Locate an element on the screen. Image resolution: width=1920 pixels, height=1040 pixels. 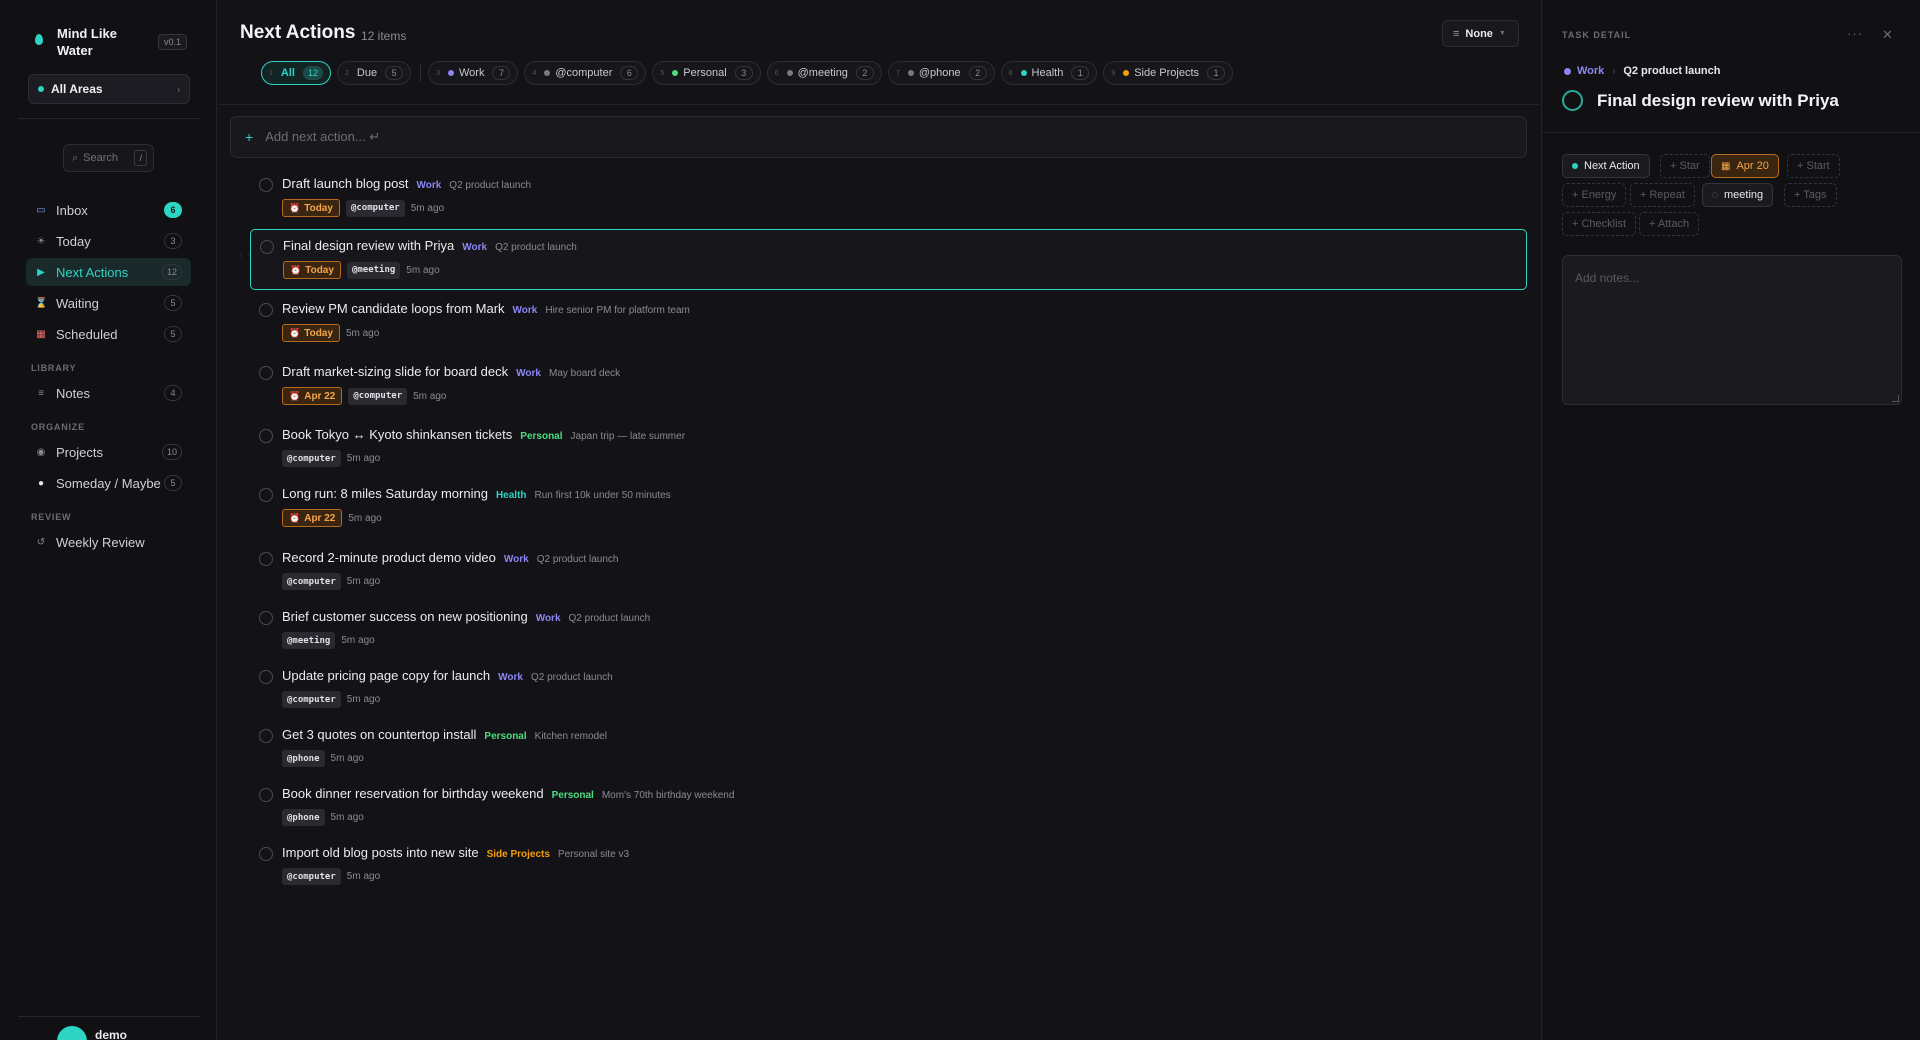
close-icon: ✕ is located at coordinates (1887, 35).